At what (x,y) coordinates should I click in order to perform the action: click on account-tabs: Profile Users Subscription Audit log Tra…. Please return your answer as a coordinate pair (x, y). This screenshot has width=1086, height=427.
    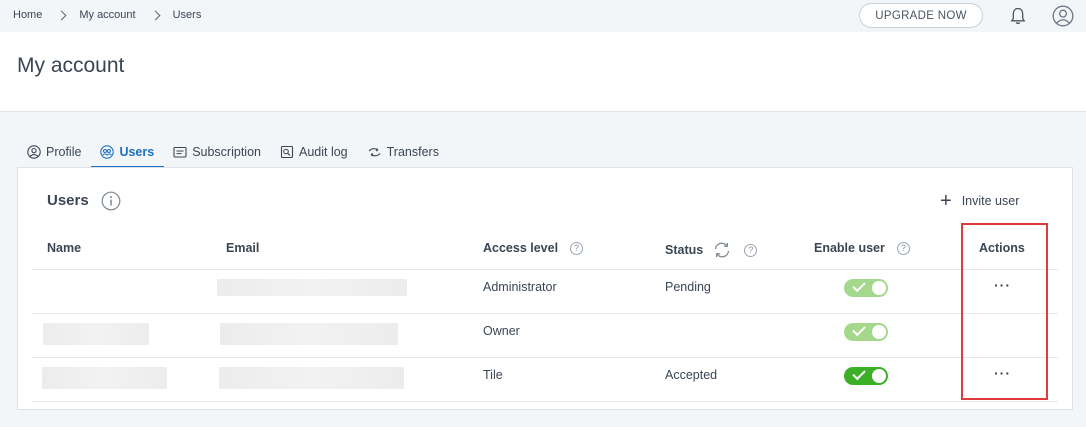
    Looking at the image, I should click on (233, 152).